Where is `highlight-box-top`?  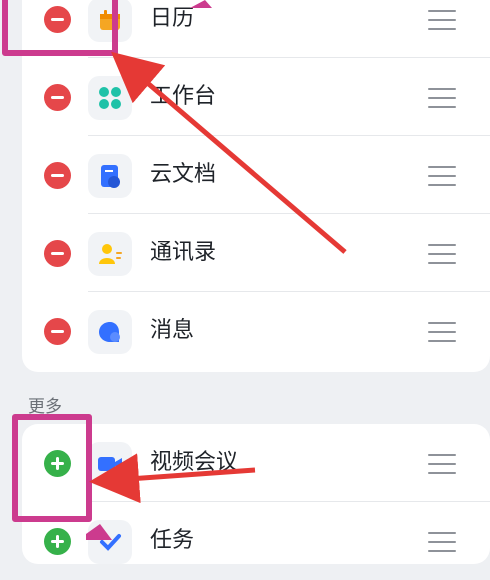 highlight-box-top is located at coordinates (60, 28).